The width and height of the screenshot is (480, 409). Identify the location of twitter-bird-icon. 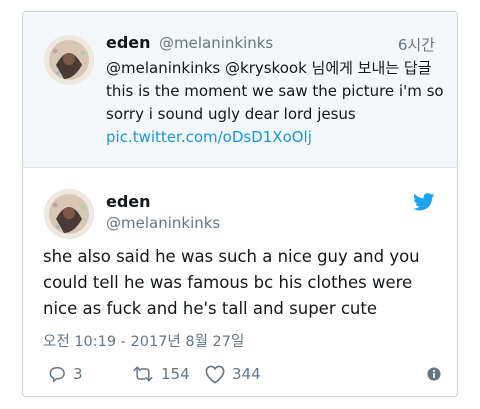
(424, 202).